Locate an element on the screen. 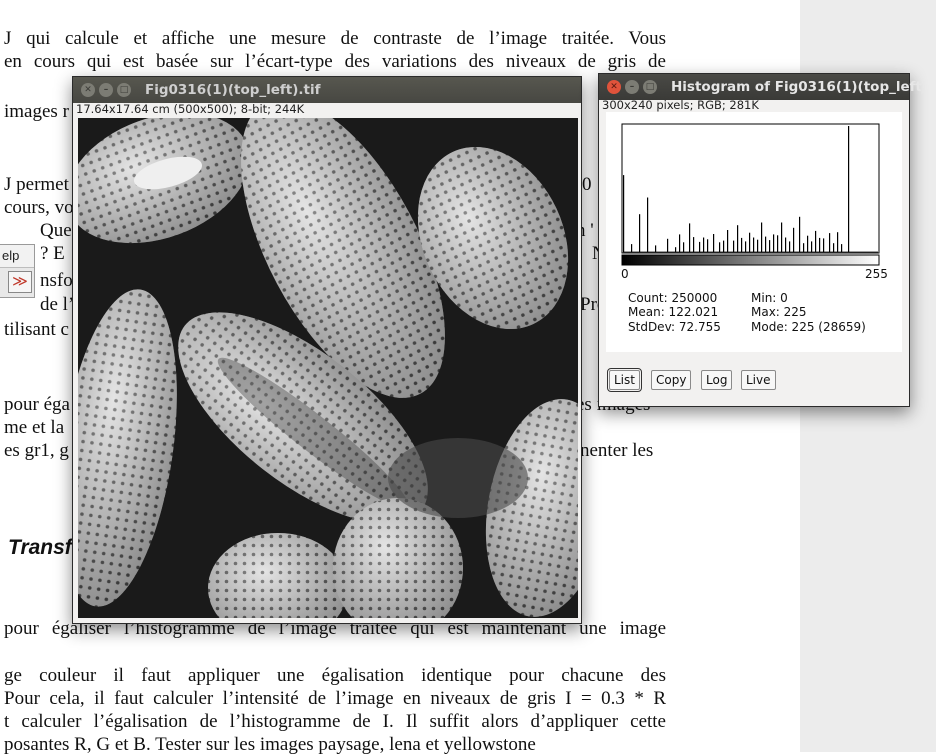 This screenshot has width=936, height=756. imagej-toolbar: elp ≫ is located at coordinates (17, 271).